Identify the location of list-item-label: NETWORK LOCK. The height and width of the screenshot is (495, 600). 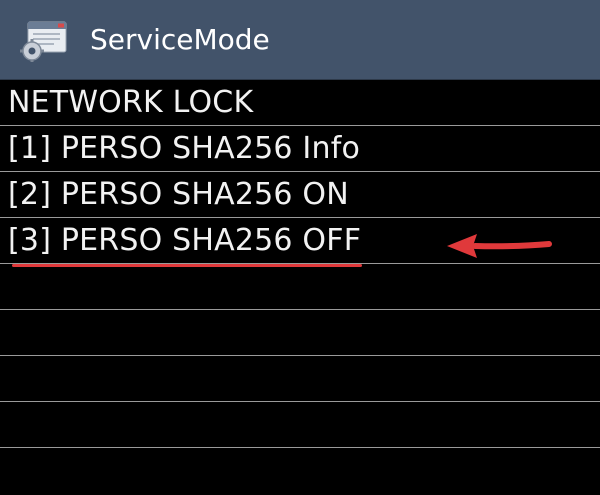
(131, 102).